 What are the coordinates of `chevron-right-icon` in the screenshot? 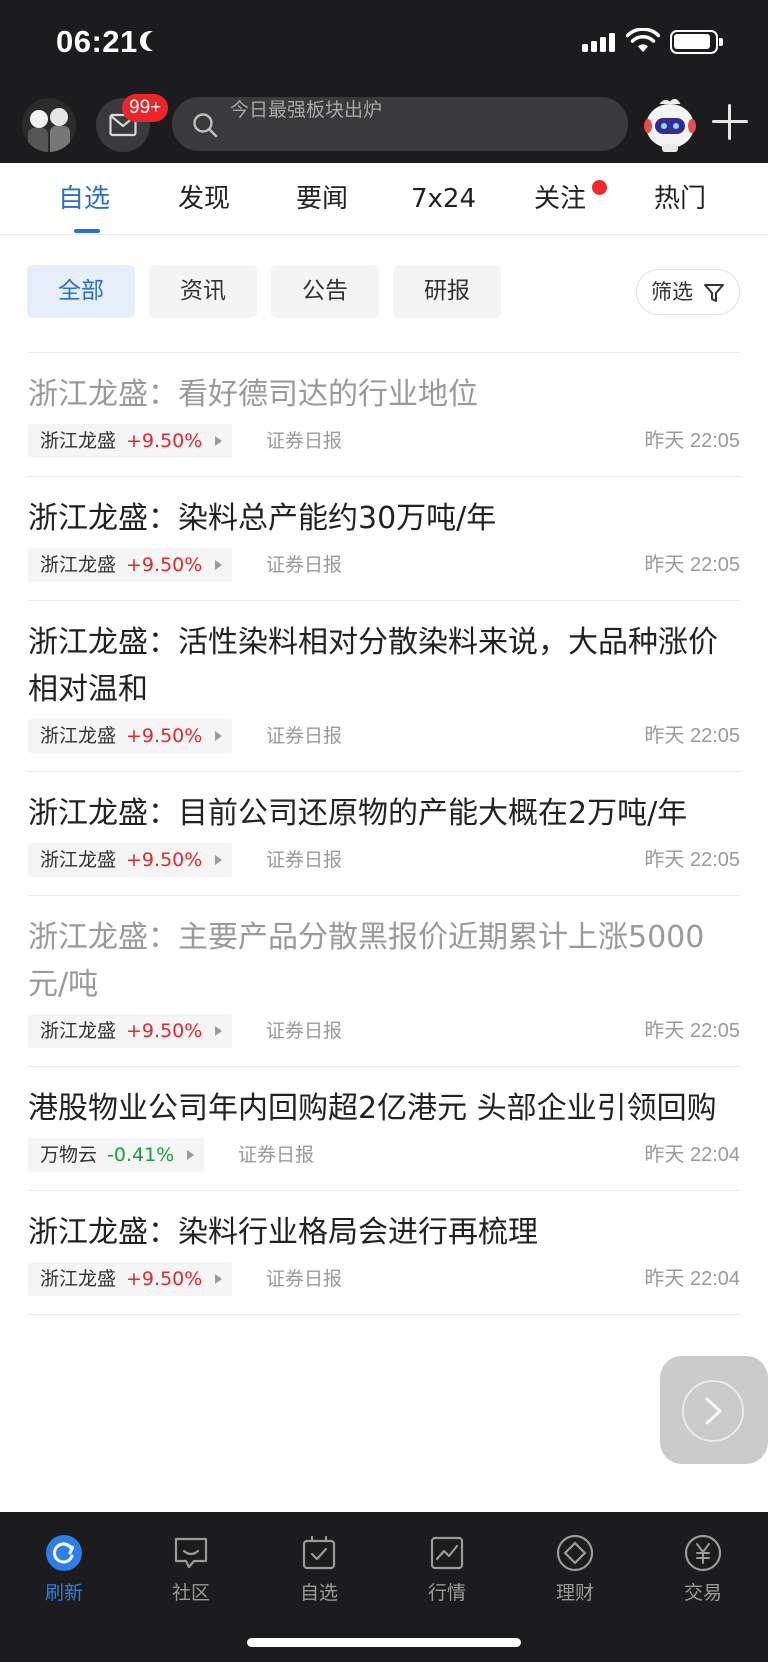 It's located at (713, 1411).